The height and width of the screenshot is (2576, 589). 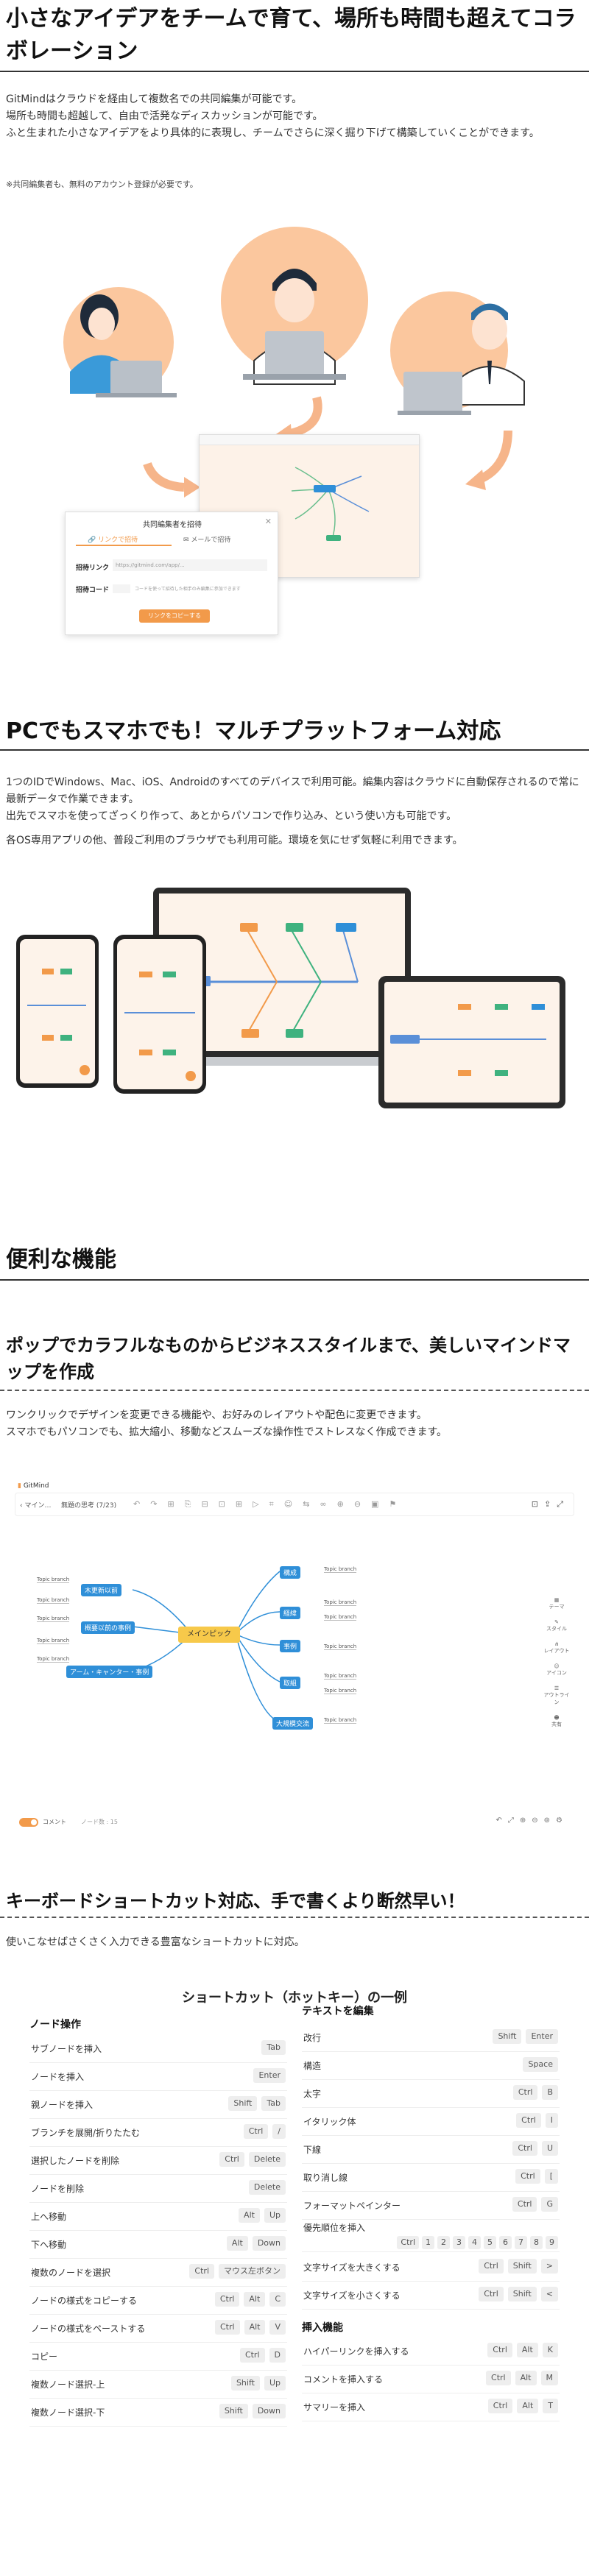 I want to click on shortcut-keys: Ctrl Shift >, so click(x=518, y=2266).